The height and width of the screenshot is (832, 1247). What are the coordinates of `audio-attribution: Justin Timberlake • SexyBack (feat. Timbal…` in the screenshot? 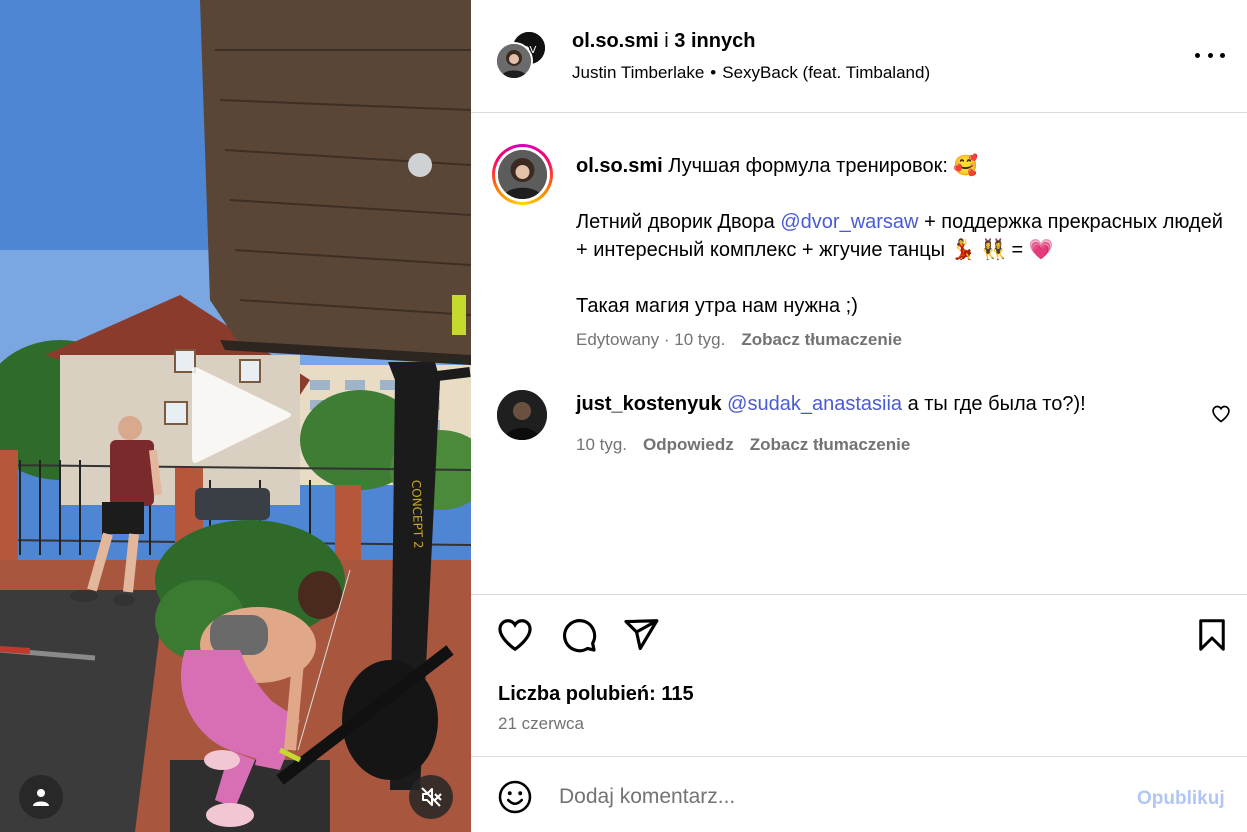 It's located at (751, 73).